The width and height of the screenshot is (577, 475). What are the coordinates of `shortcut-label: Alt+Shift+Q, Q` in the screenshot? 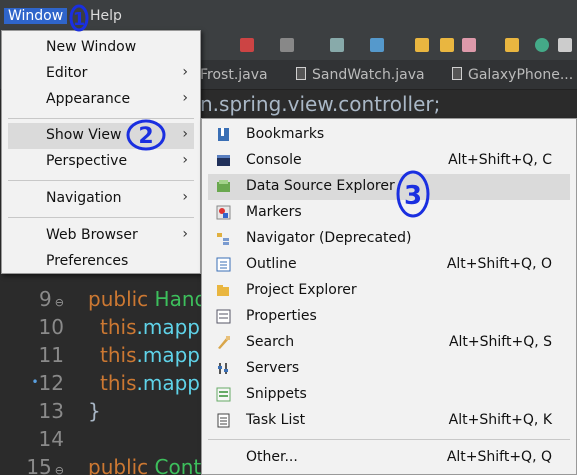 It's located at (499, 457).